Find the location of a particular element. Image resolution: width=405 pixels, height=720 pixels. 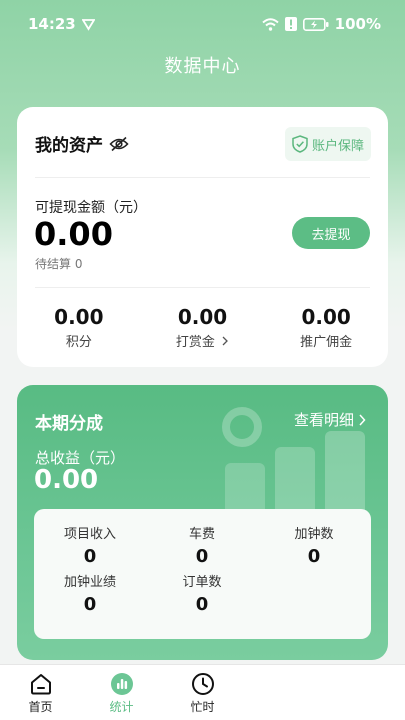

withdrawable-amount: 0.00 is located at coordinates (73, 234).